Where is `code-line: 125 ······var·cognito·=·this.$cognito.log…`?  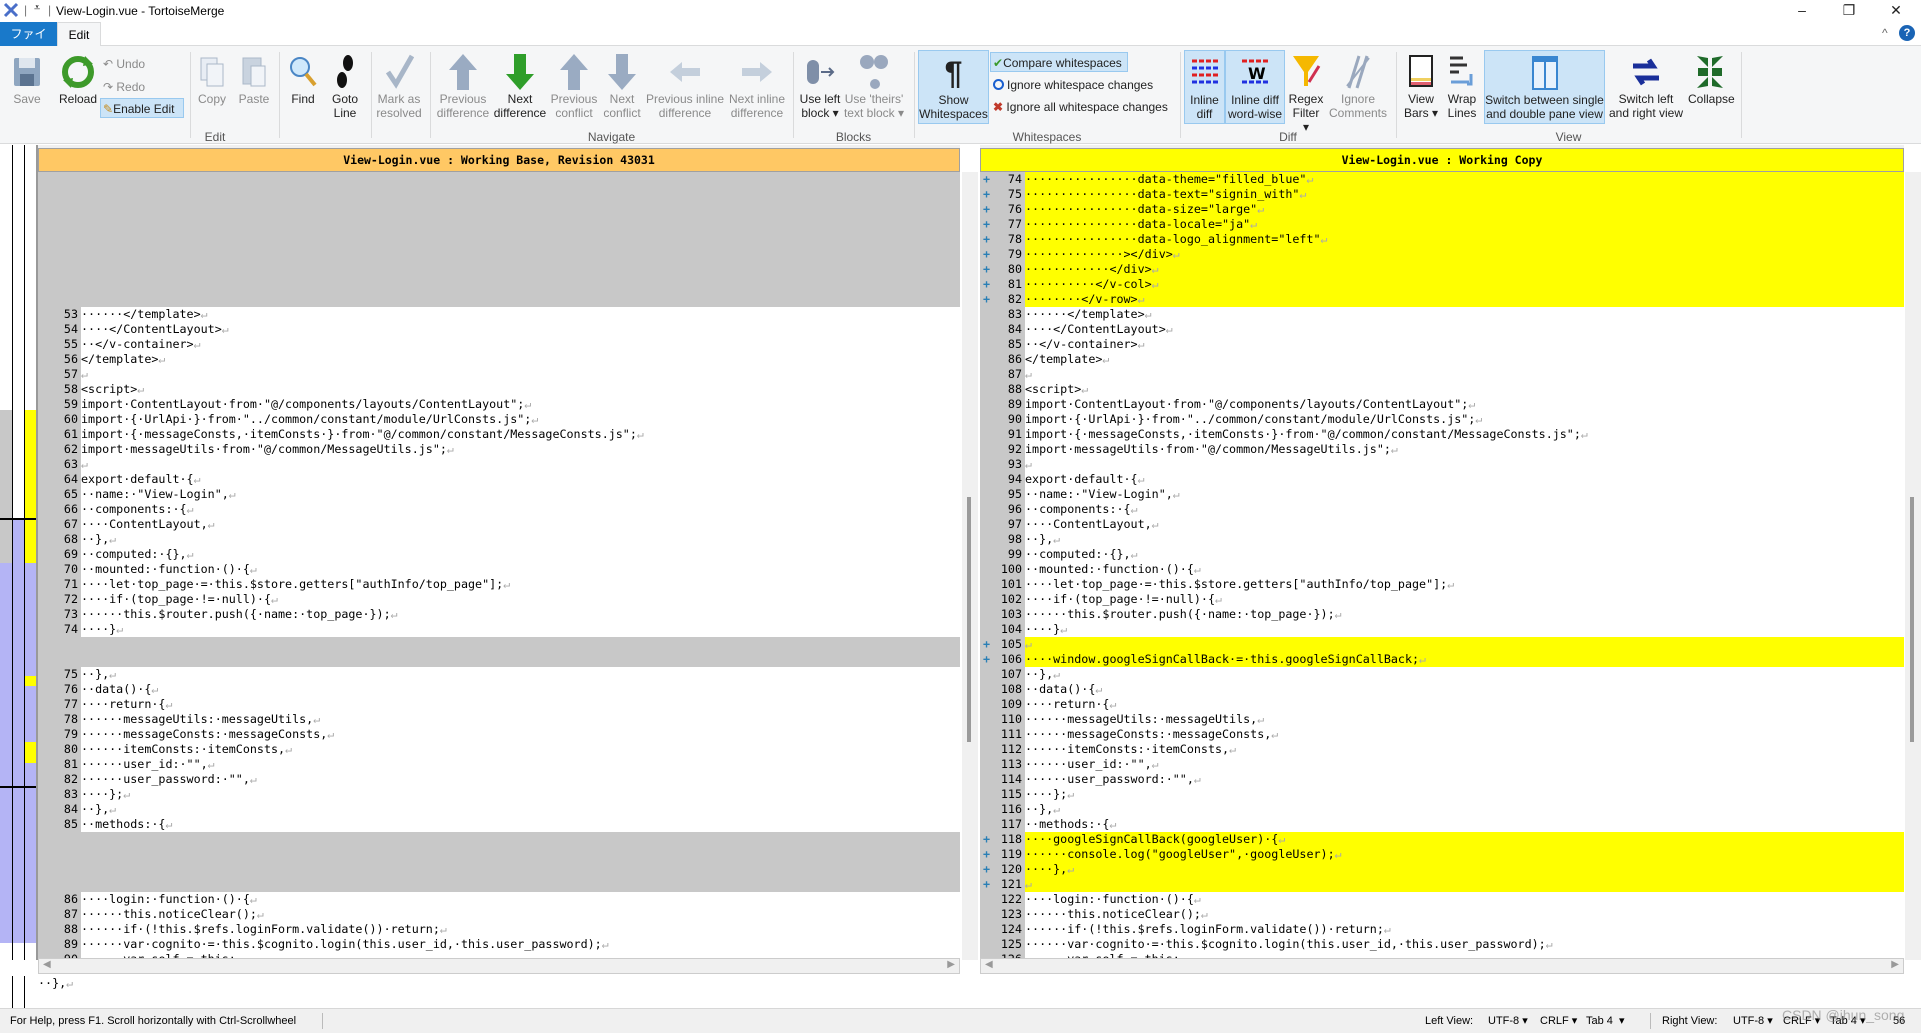
code-line: 125 ······var·cognito·=·this.$cognito.log… is located at coordinates (1442, 944).